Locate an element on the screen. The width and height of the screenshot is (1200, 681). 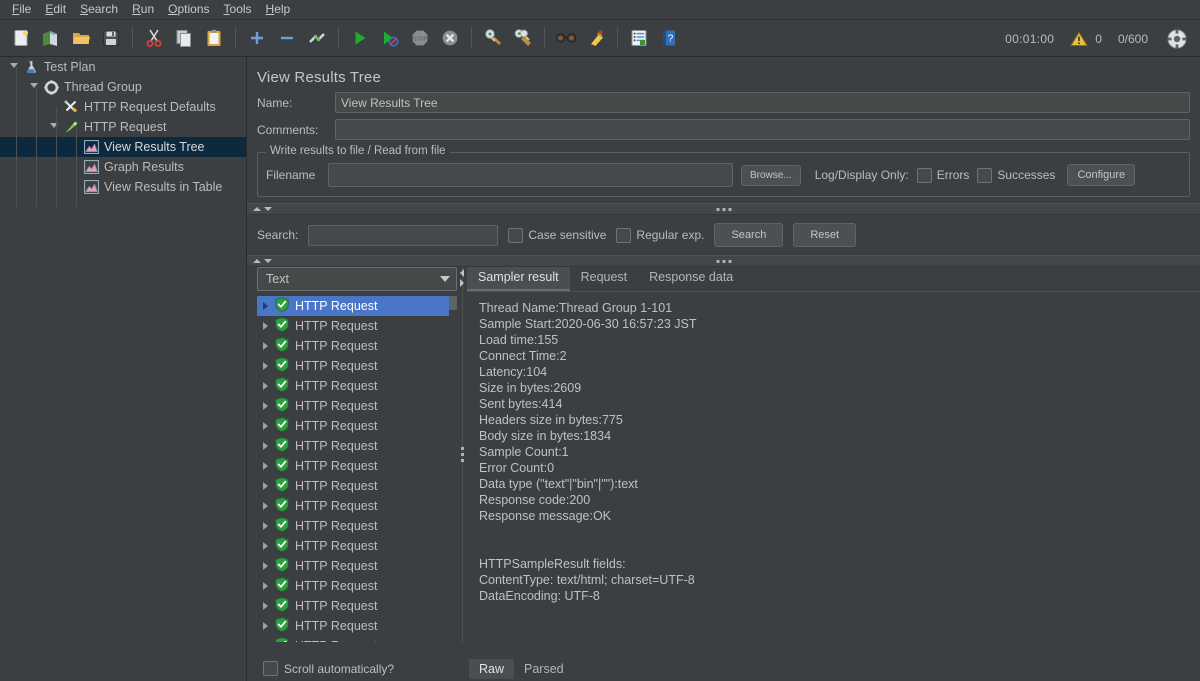
successes-checkbox: Successes is located at coordinates (1016, 175).